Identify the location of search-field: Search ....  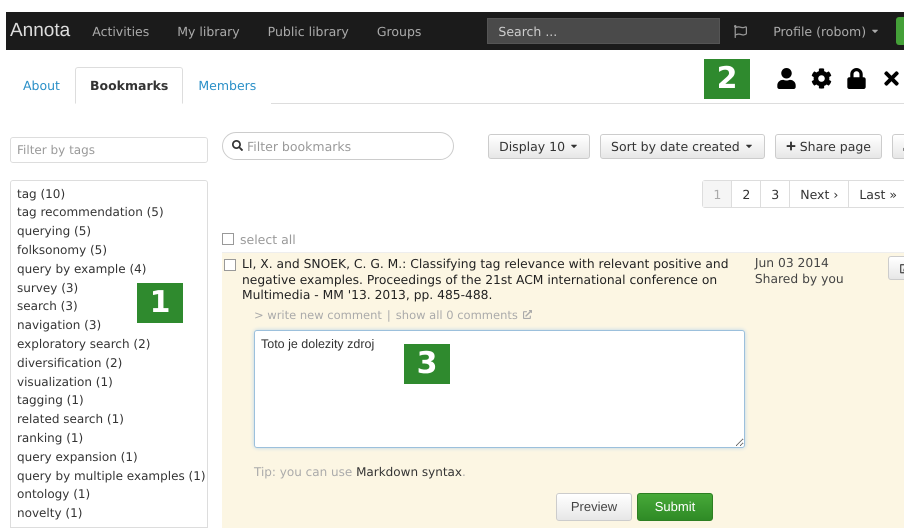
(603, 31).